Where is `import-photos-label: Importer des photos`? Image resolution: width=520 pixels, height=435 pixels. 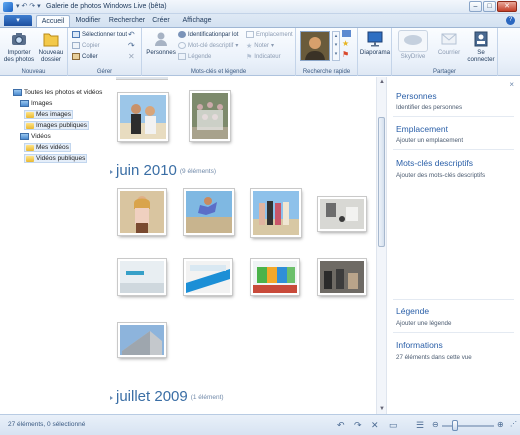 import-photos-label: Importer des photos is located at coordinates (19, 56).